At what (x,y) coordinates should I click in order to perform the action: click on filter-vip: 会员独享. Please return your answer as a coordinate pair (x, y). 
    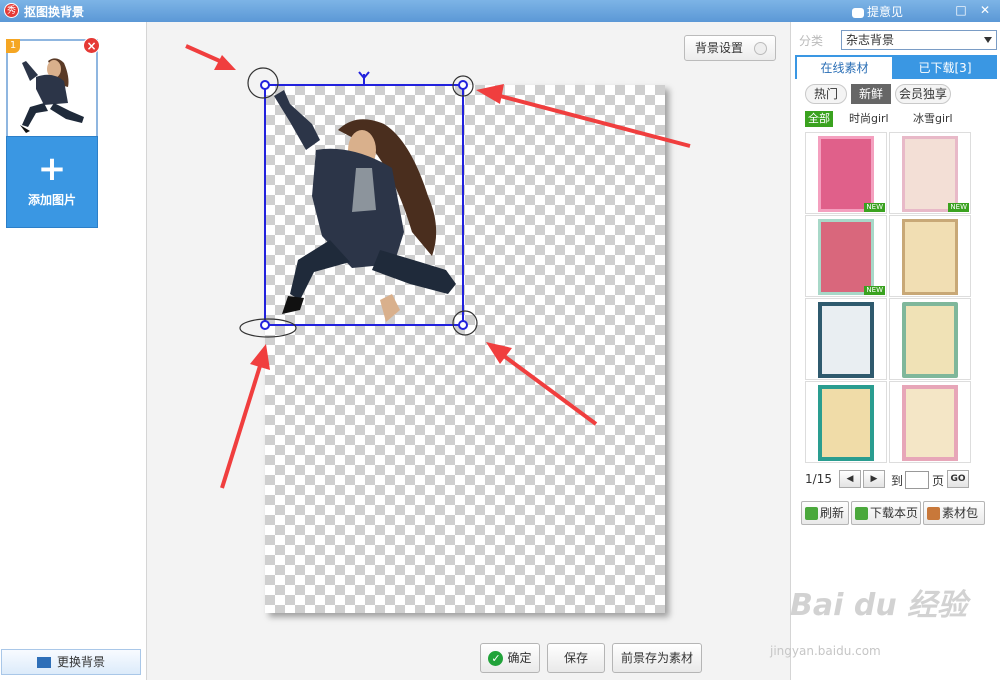
    Looking at the image, I should click on (923, 94).